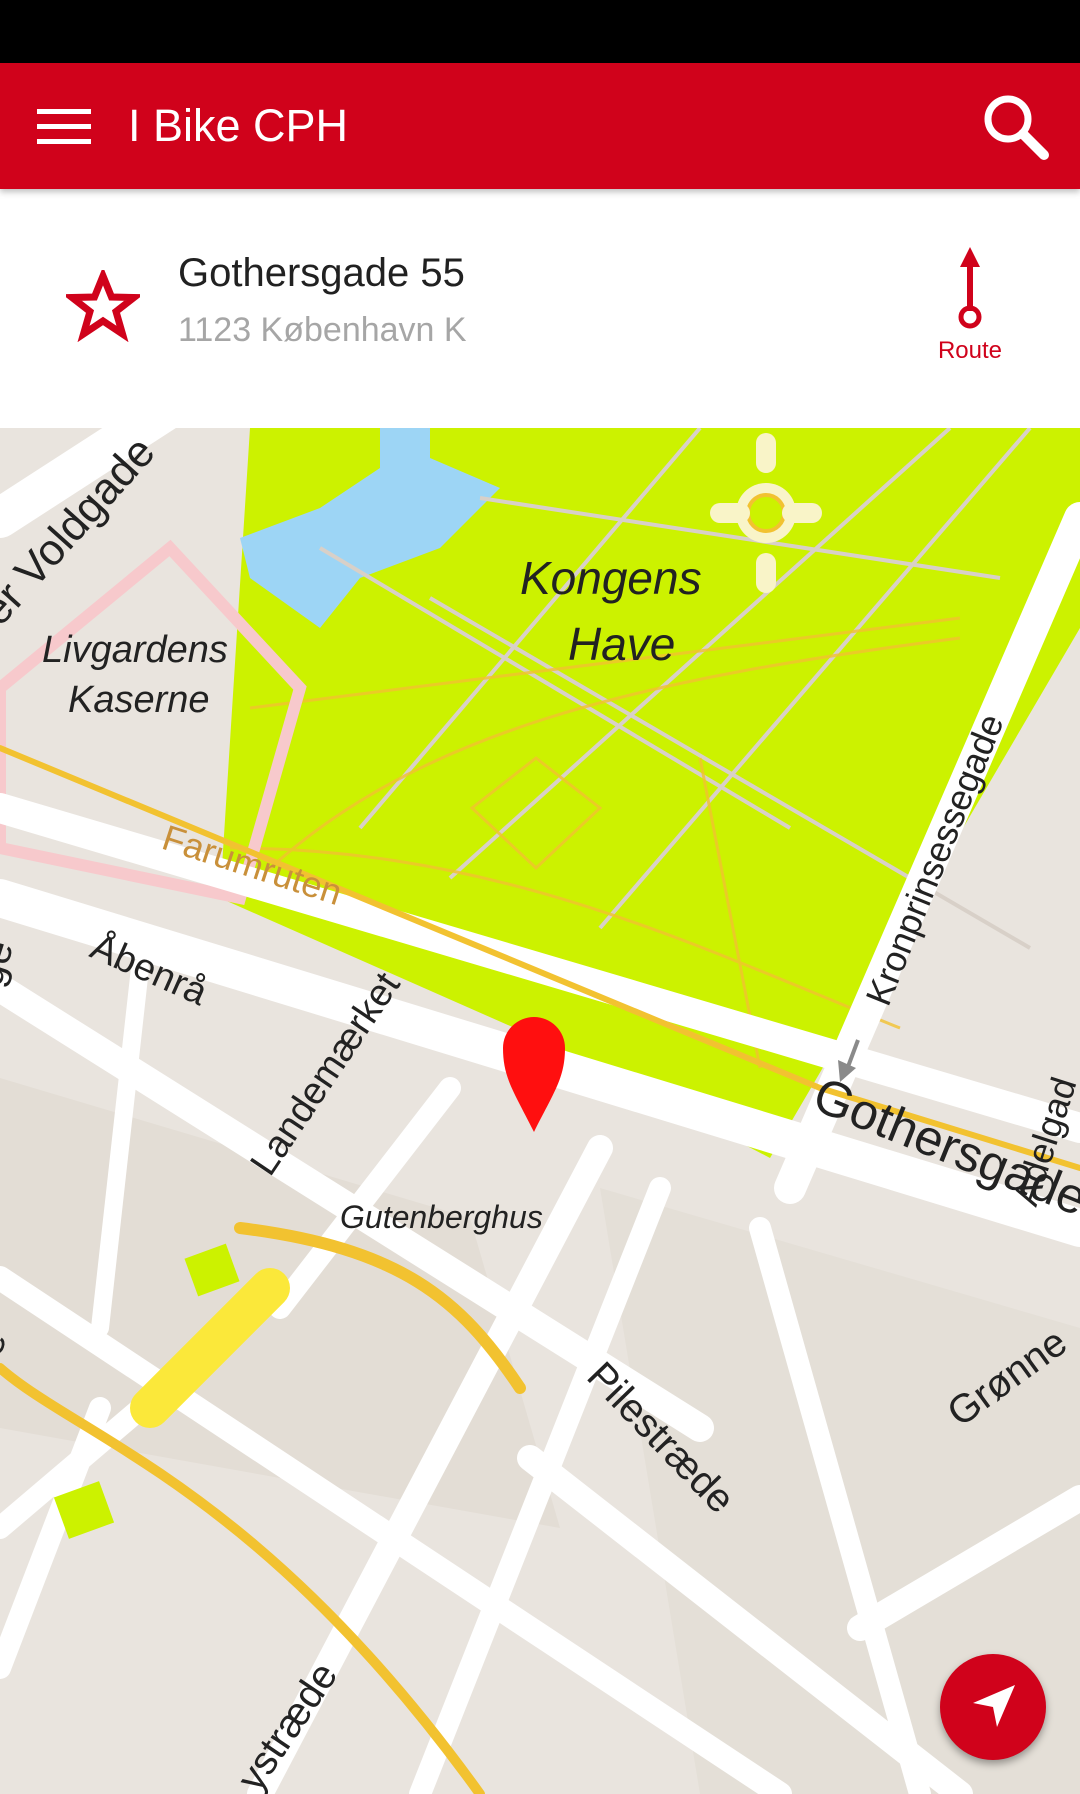 This screenshot has height=1794, width=1080. I want to click on favorite-button, so click(103, 306).